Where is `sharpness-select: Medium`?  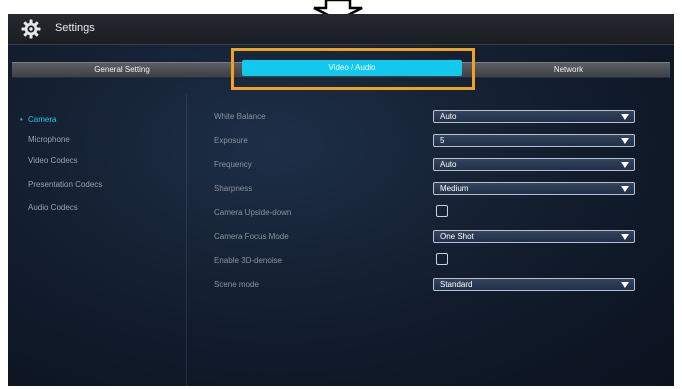 sharpness-select: Medium is located at coordinates (534, 188).